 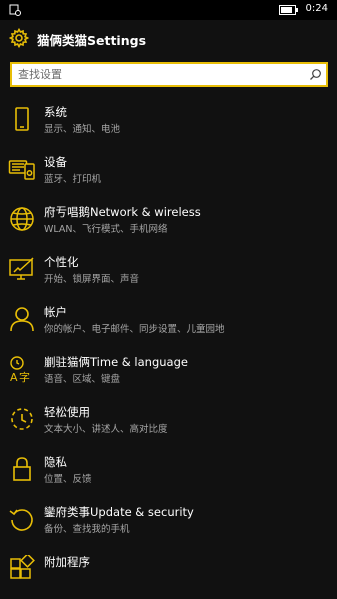 I want to click on notification-icon, so click(x=15, y=10).